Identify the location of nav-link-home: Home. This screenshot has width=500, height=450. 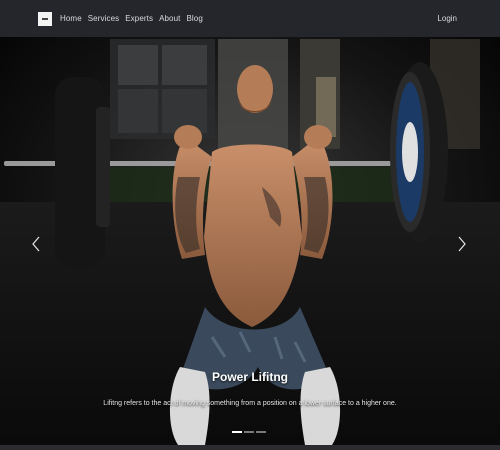
(71, 18).